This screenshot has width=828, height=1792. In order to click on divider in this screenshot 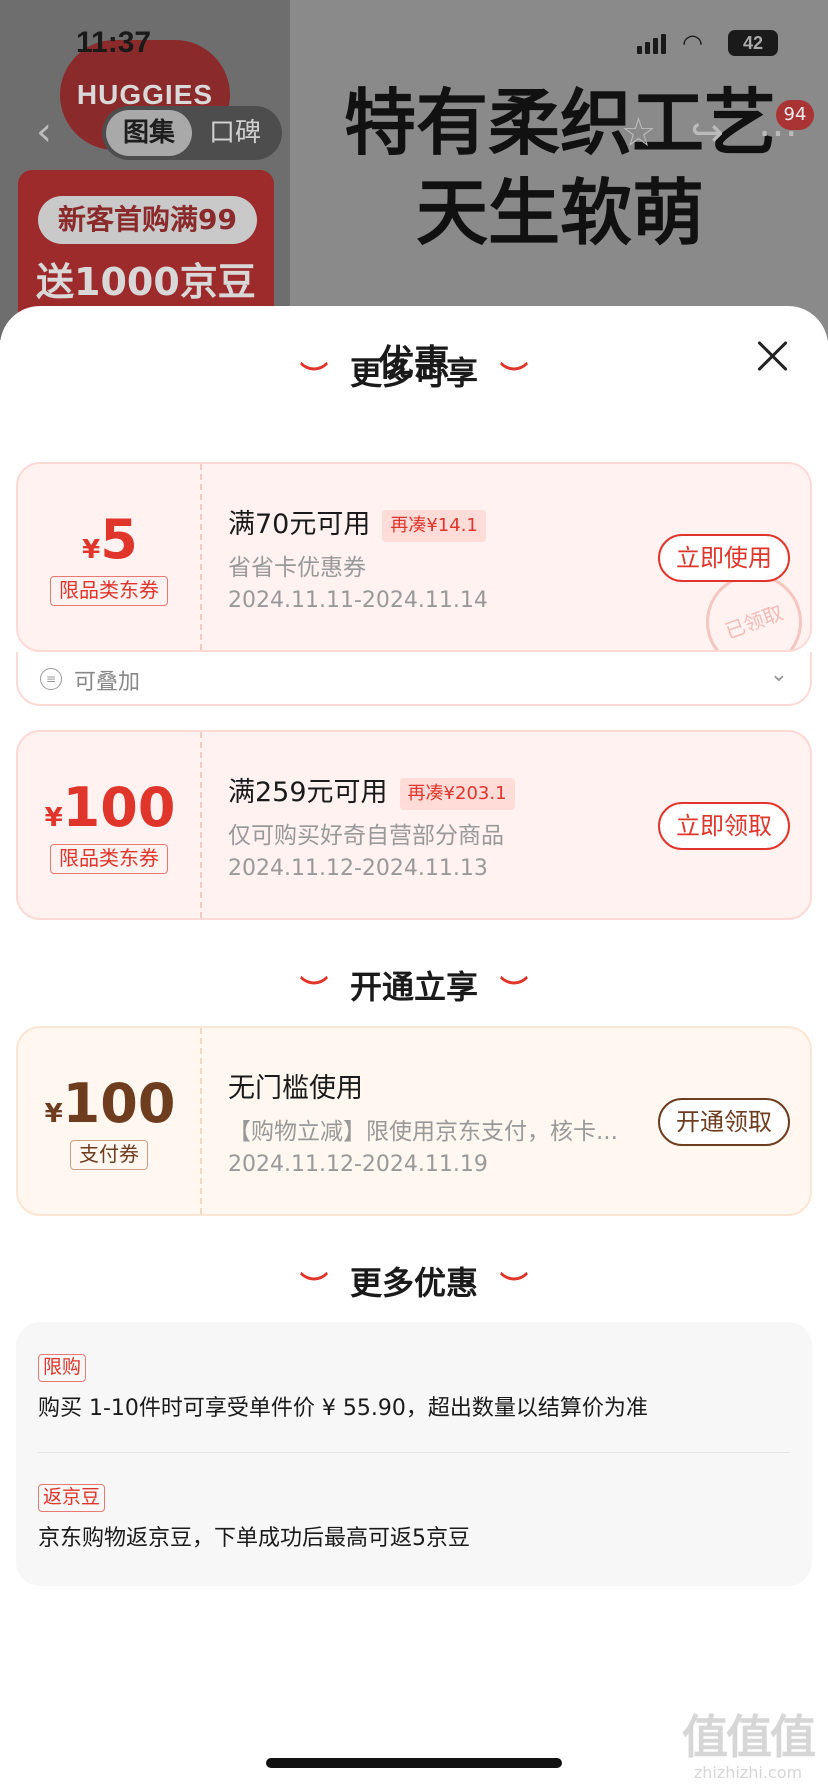, I will do `click(414, 1452)`.